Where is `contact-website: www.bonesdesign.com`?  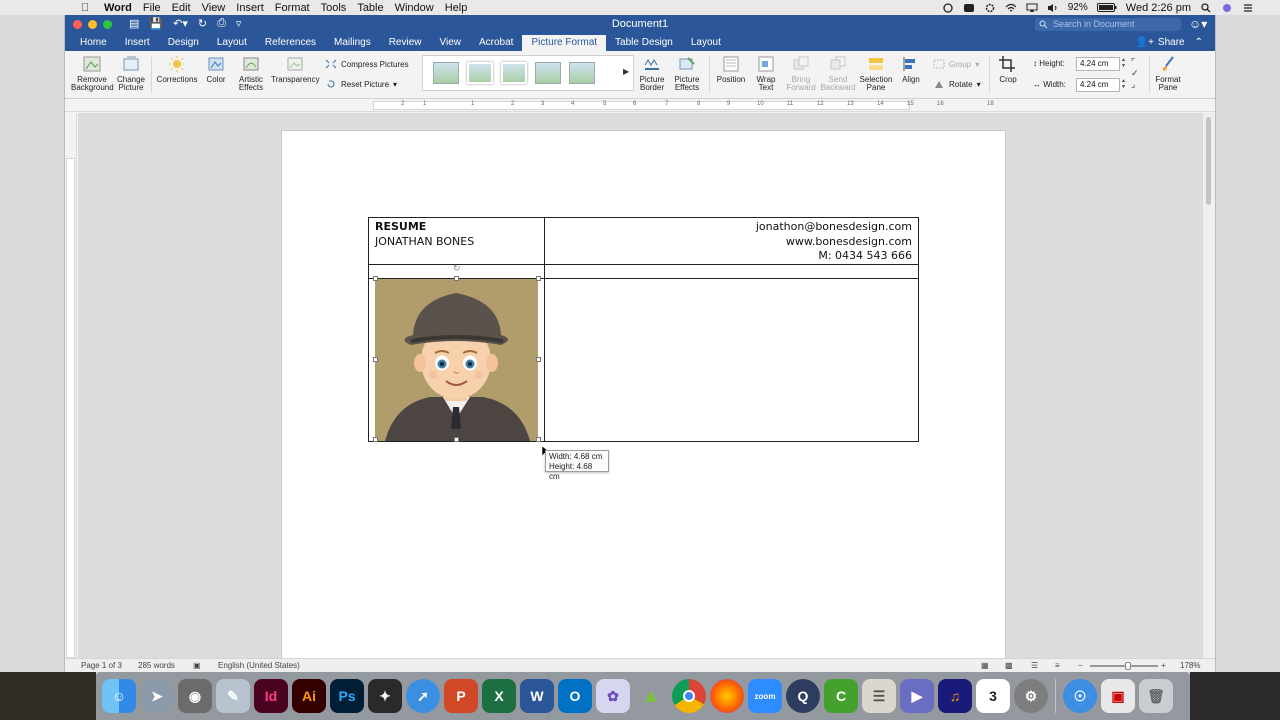
contact-website: www.bonesdesign.com is located at coordinates (849, 241).